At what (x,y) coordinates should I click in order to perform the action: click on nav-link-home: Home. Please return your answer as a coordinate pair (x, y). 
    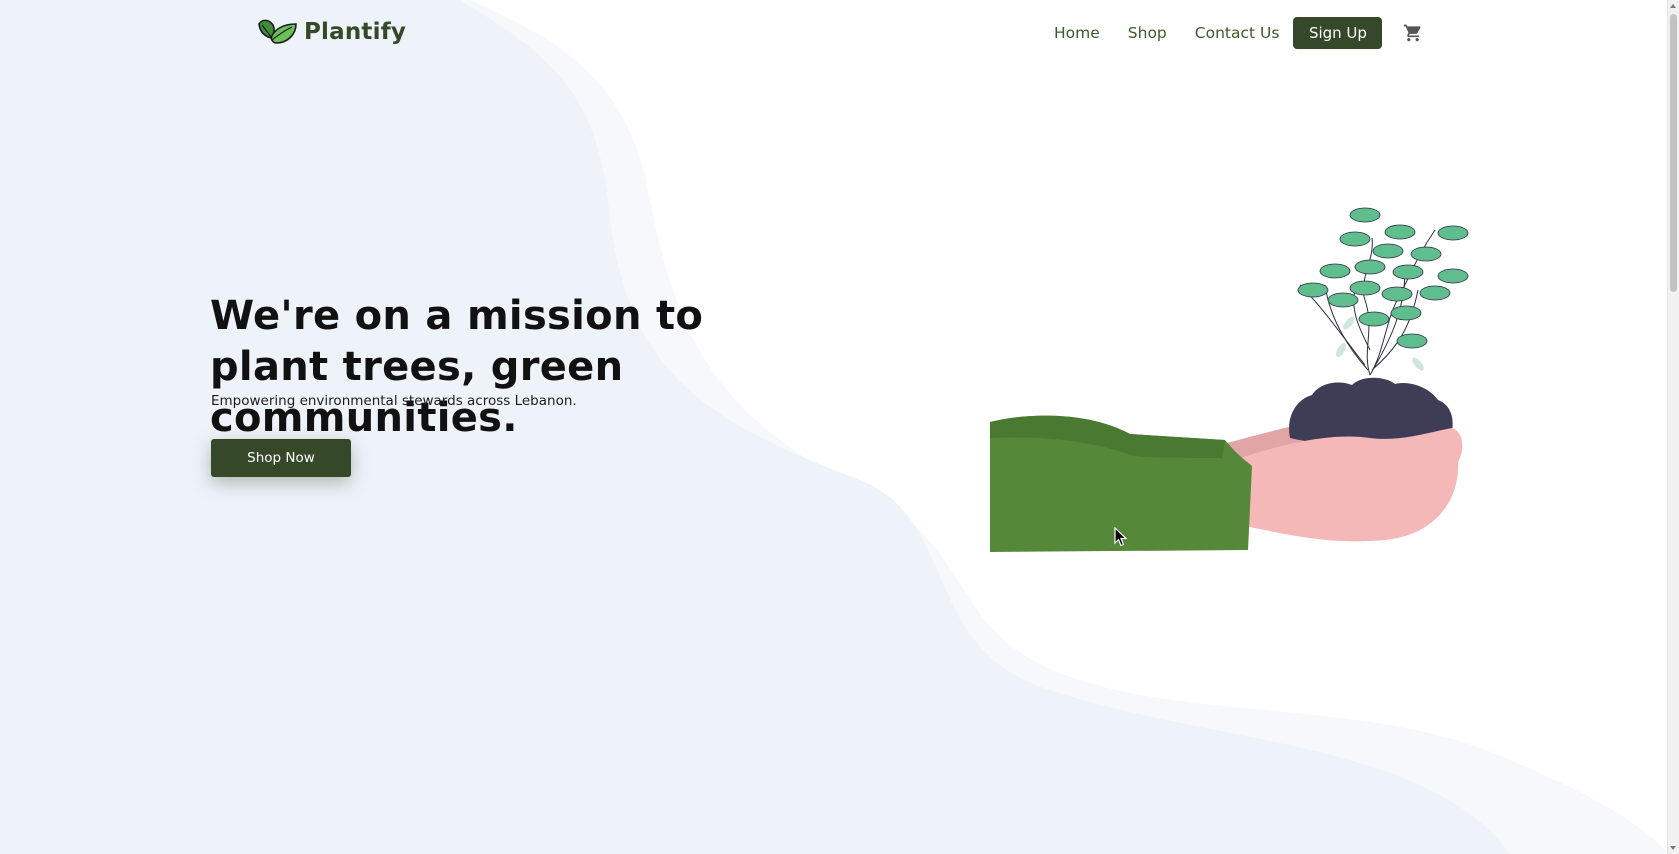
    Looking at the image, I should click on (1077, 33).